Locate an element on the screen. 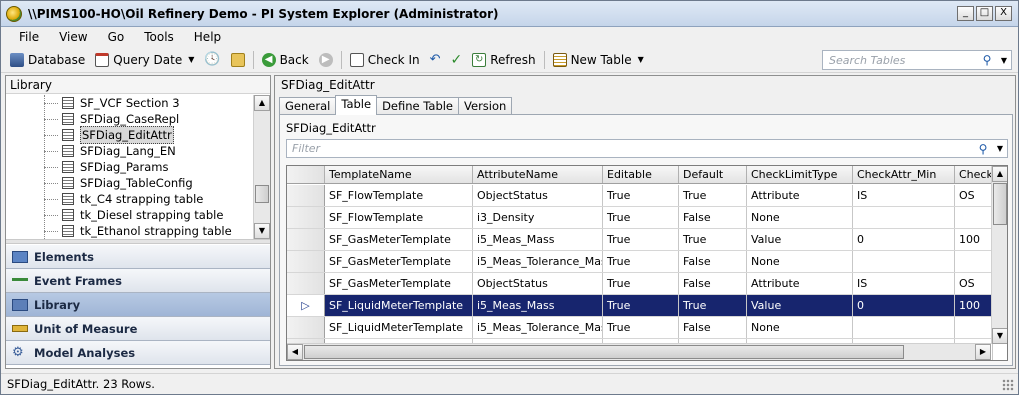 This screenshot has height=395, width=1019. filter-input: Filter ⚲ ▼ is located at coordinates (647, 148).